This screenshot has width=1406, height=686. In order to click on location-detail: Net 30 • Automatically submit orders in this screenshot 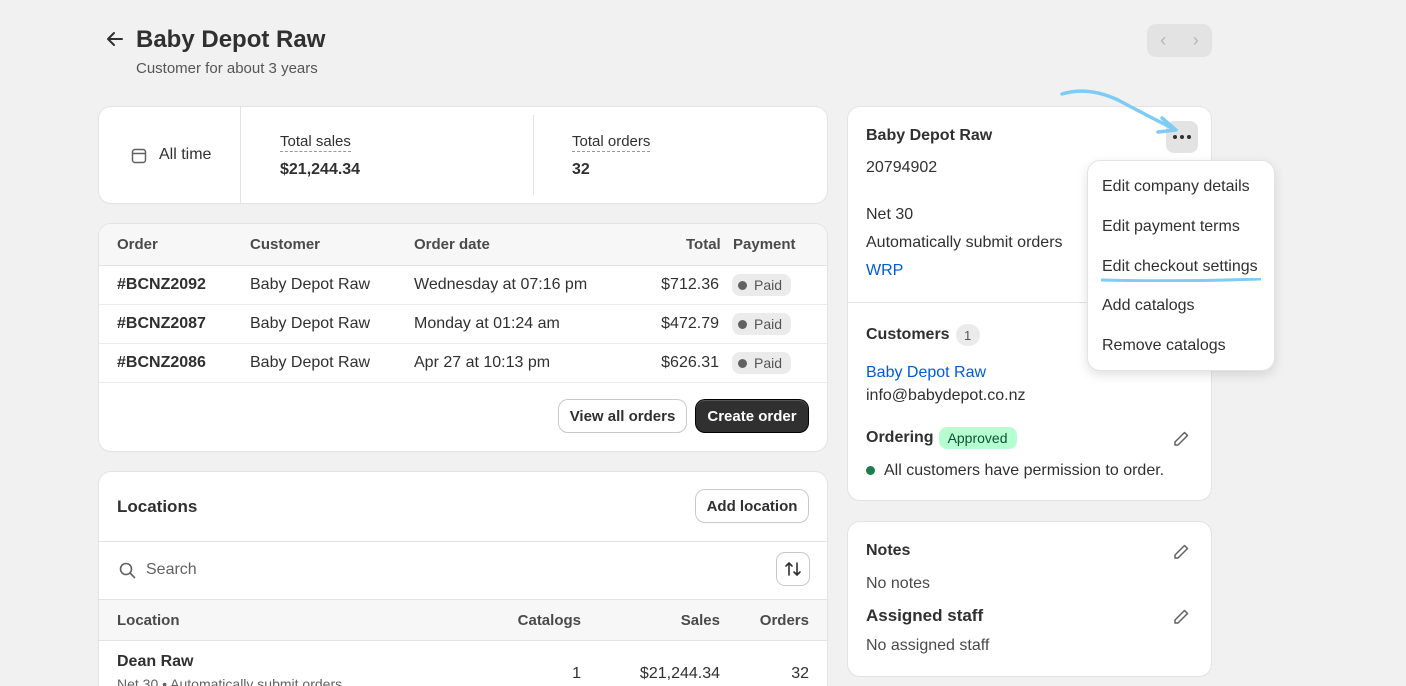, I will do `click(230, 681)`.